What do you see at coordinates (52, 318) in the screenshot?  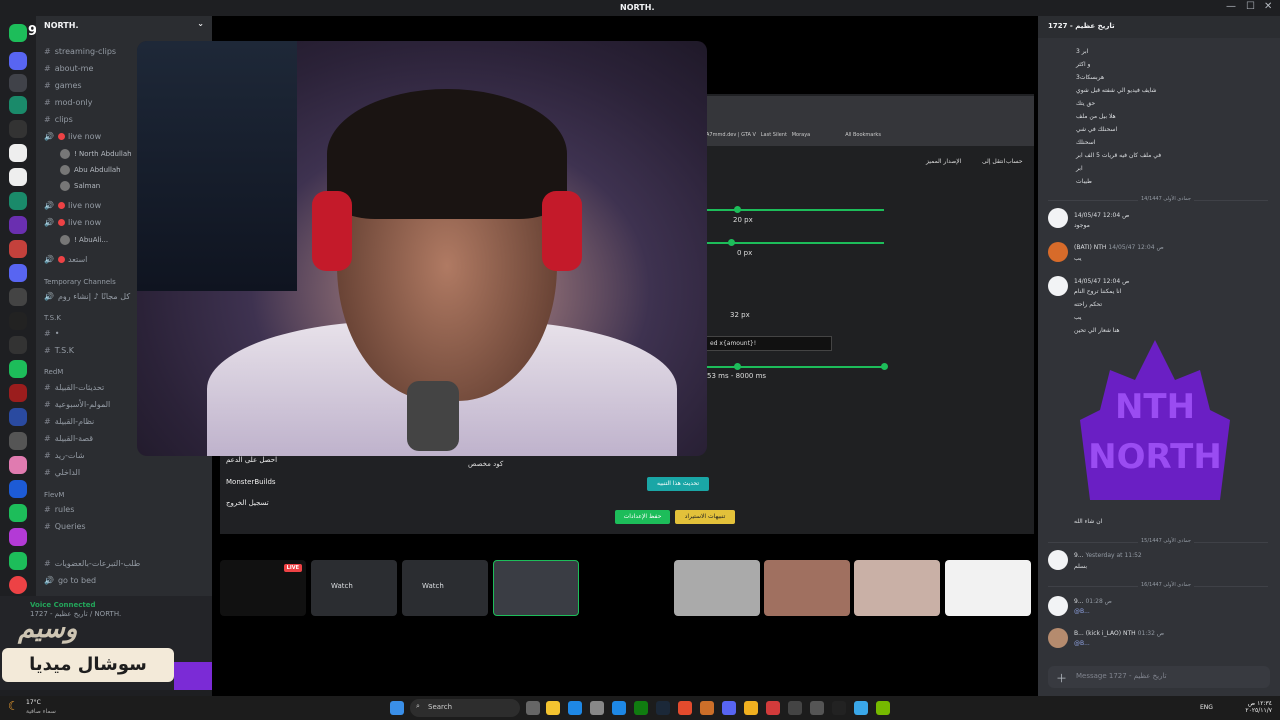 I see `category-tsk: T.S.K` at bounding box center [52, 318].